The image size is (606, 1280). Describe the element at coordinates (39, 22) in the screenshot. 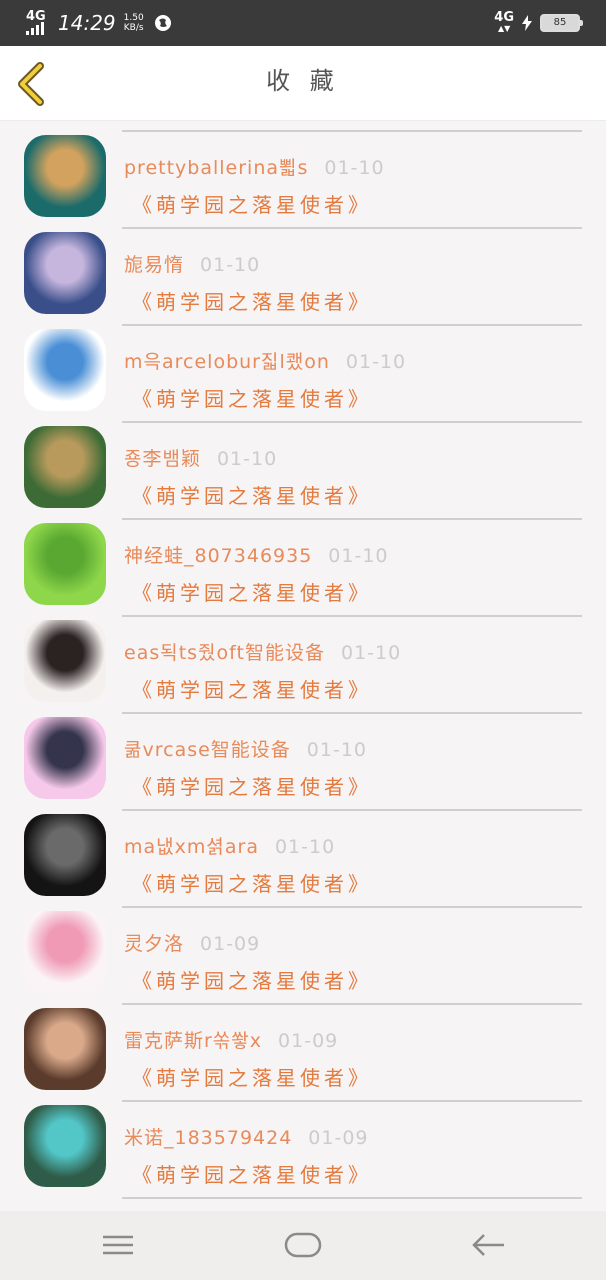

I see `signal-icon: 4G` at that location.